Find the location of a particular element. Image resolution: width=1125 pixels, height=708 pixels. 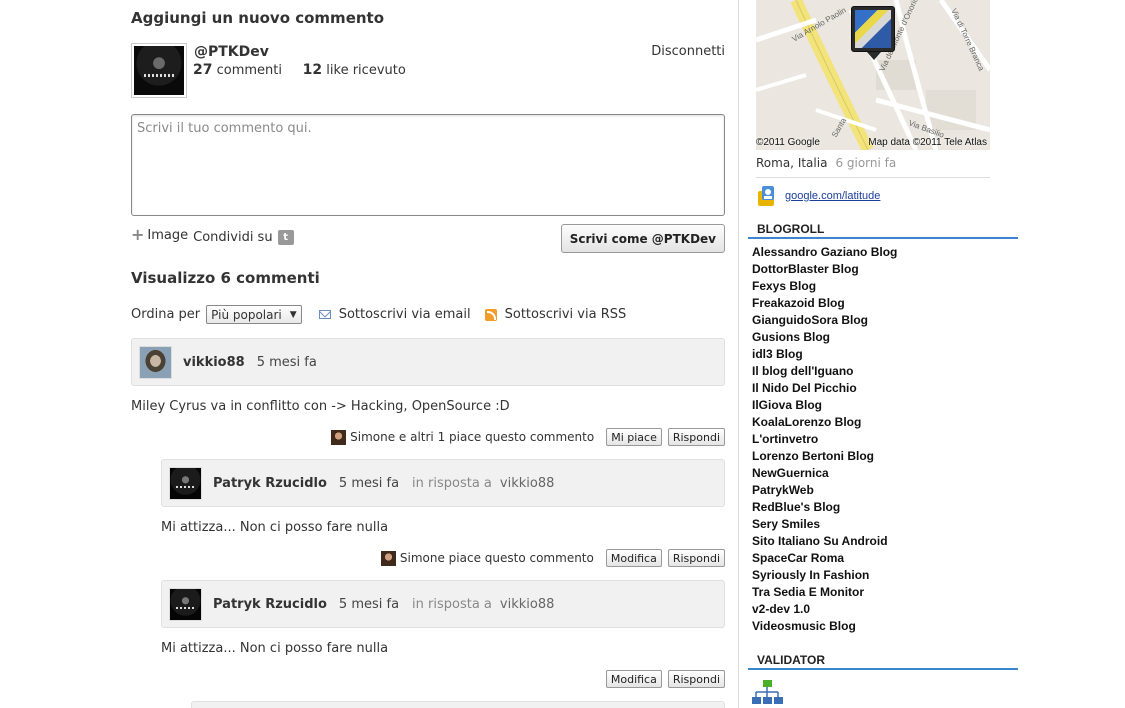

blogroll-link: KoalaLorenzo Blog is located at coordinates (824, 423).